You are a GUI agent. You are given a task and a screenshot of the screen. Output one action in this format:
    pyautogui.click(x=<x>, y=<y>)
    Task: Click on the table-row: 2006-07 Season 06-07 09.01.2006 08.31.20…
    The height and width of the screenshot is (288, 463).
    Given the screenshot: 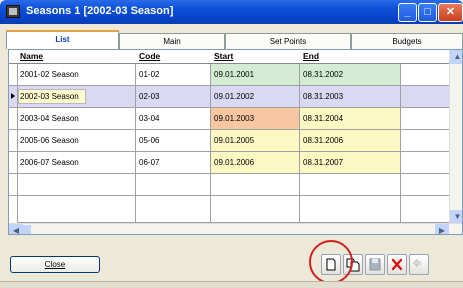 What is the action you would take?
    pyautogui.click(x=235, y=163)
    